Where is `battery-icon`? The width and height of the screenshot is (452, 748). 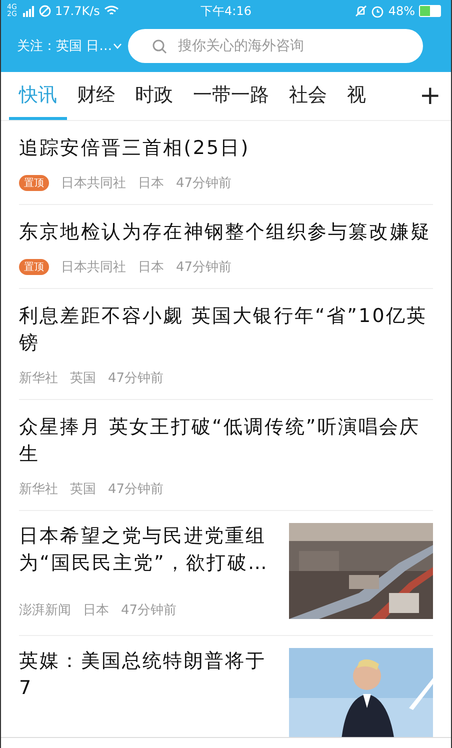
battery-icon is located at coordinates (430, 11).